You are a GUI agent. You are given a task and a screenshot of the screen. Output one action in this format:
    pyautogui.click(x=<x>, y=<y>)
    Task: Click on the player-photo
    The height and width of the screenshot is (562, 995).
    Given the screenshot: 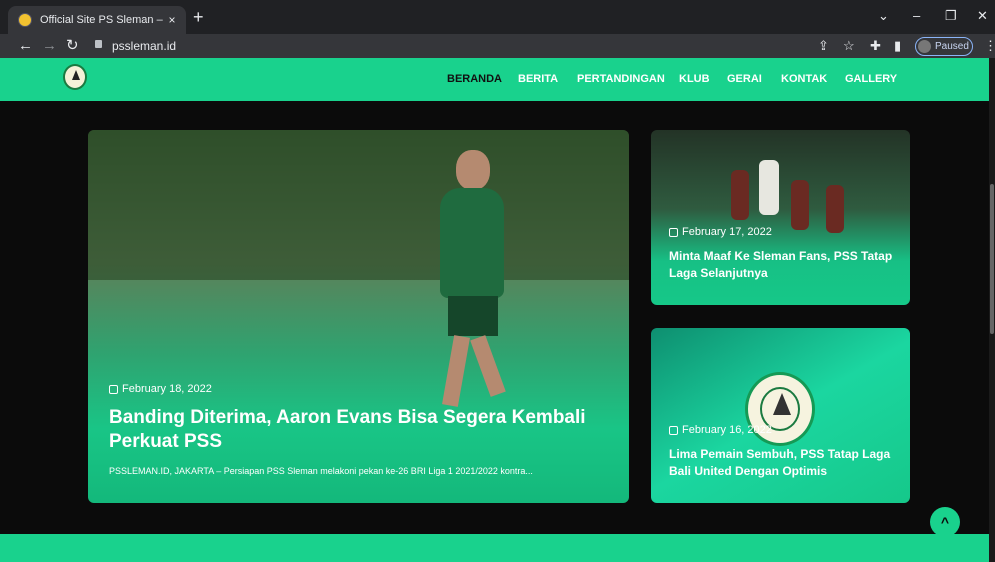 What is the action you would take?
    pyautogui.click(x=473, y=280)
    